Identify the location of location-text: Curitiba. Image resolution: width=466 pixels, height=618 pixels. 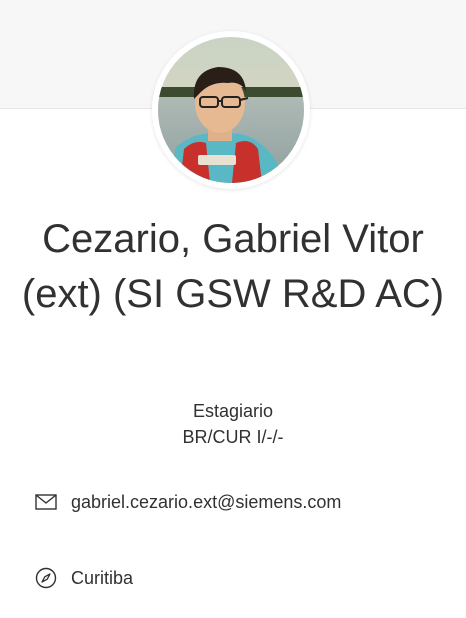
(102, 578).